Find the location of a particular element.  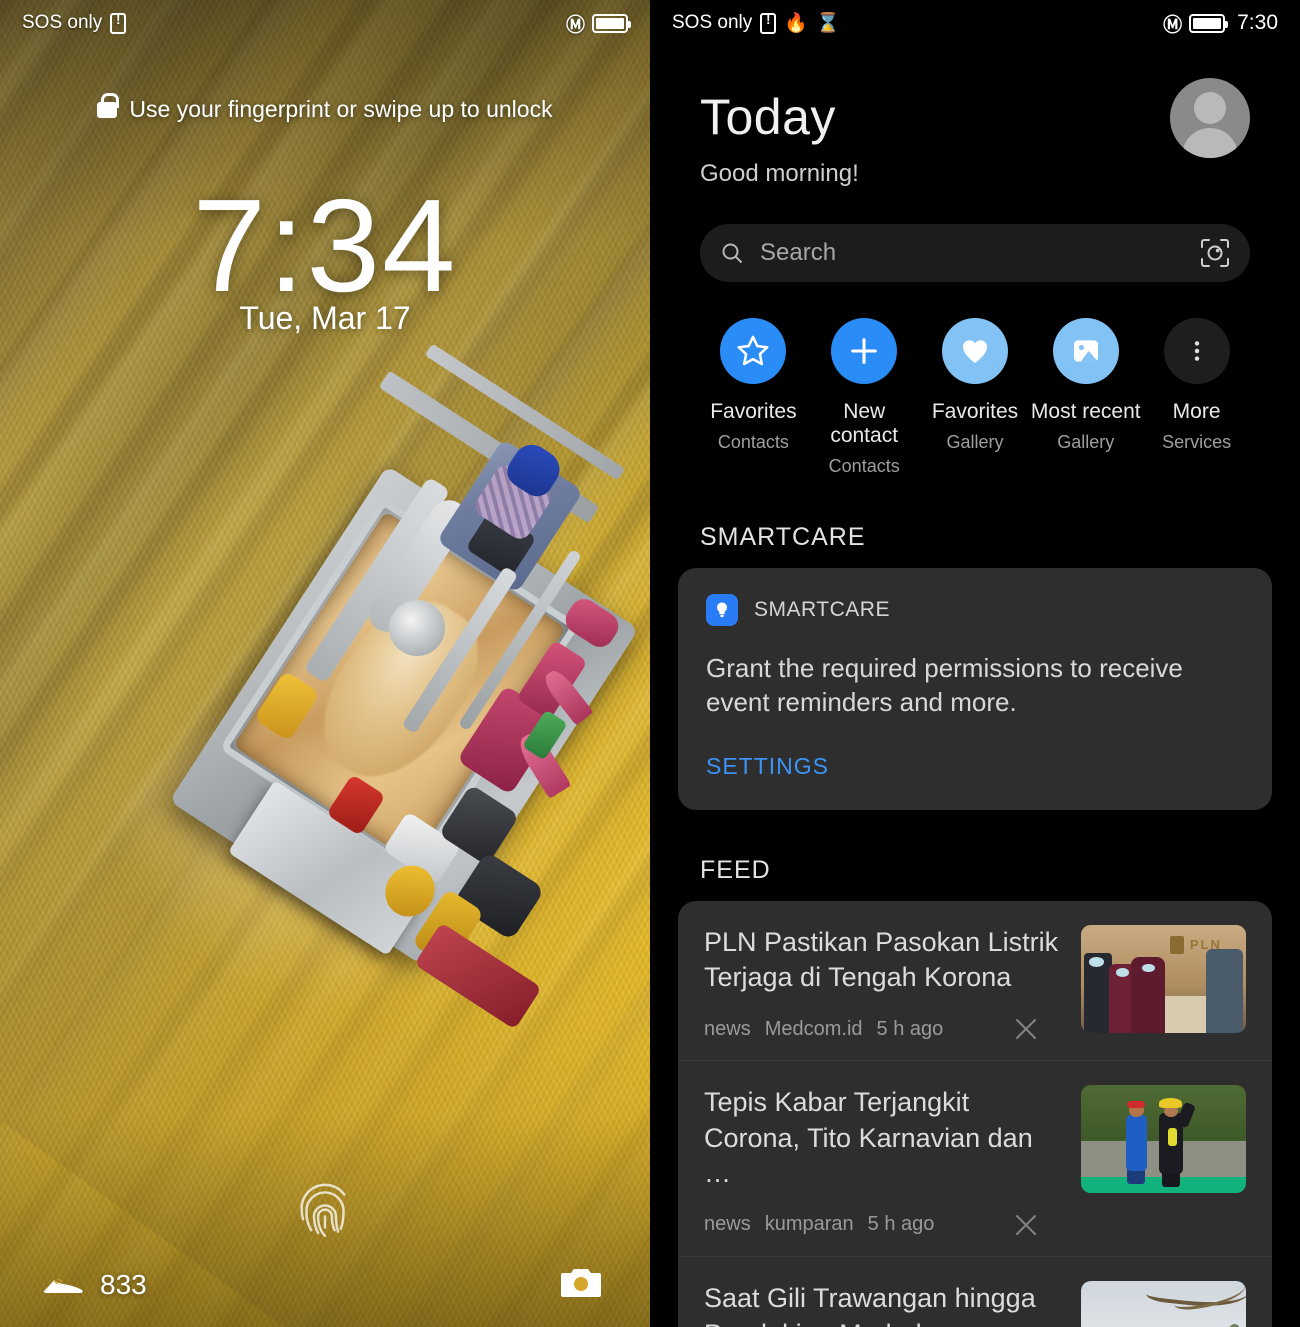

lock-clock: 7:34 is located at coordinates (325, 245).